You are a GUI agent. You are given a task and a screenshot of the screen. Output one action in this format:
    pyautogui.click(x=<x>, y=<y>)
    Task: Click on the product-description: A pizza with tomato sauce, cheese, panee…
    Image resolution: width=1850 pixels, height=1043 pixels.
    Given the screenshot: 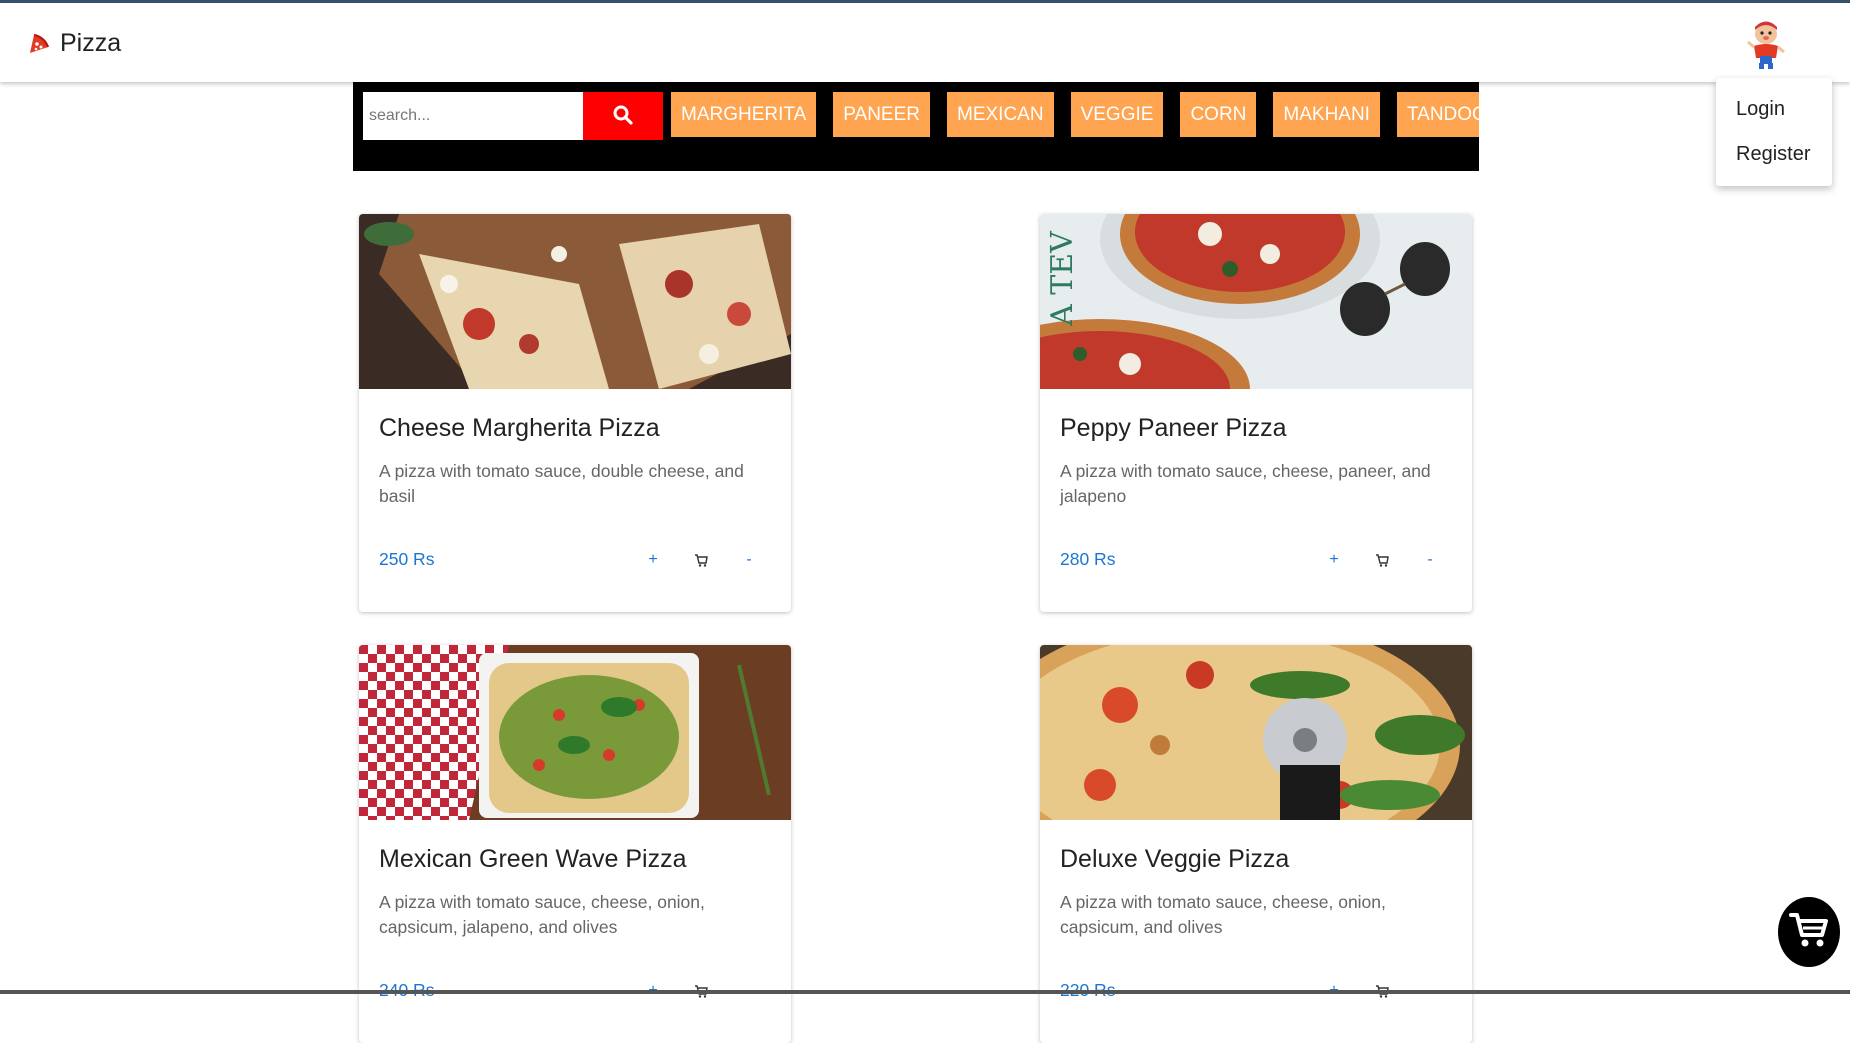 What is the action you would take?
    pyautogui.click(x=1245, y=483)
    